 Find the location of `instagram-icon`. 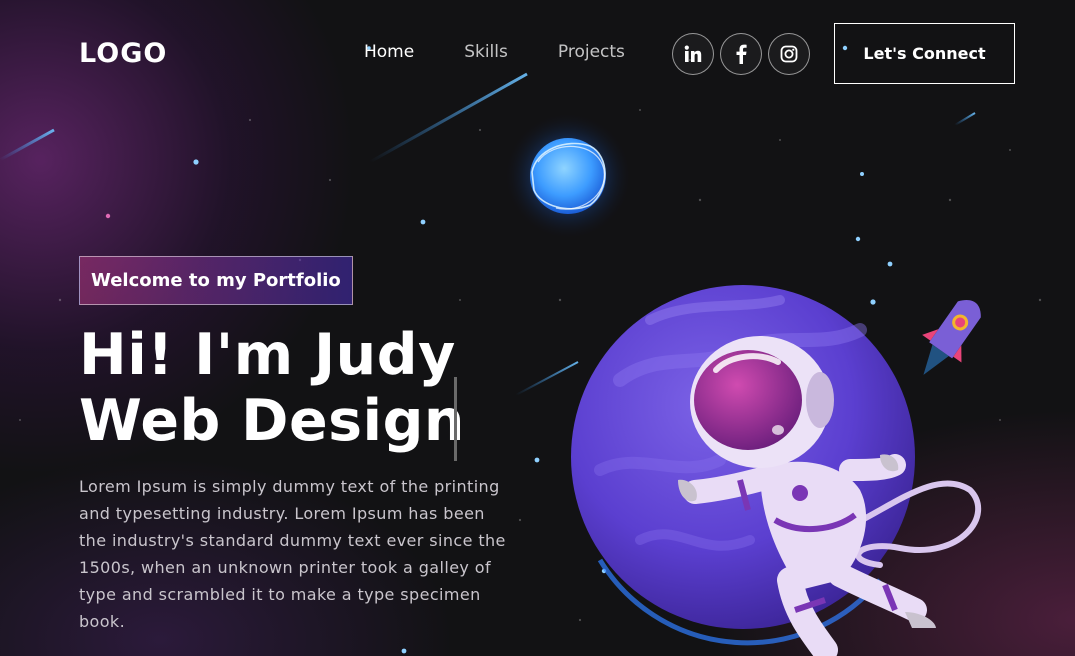

instagram-icon is located at coordinates (789, 54).